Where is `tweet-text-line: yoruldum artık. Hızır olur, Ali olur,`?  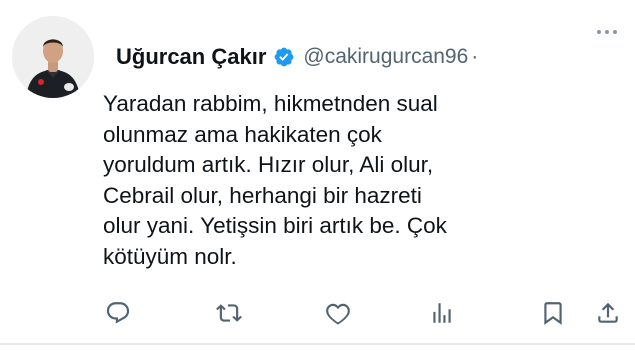 tweet-text-line: yoruldum artık. Hızır olur, Ali olur, is located at coordinates (268, 164).